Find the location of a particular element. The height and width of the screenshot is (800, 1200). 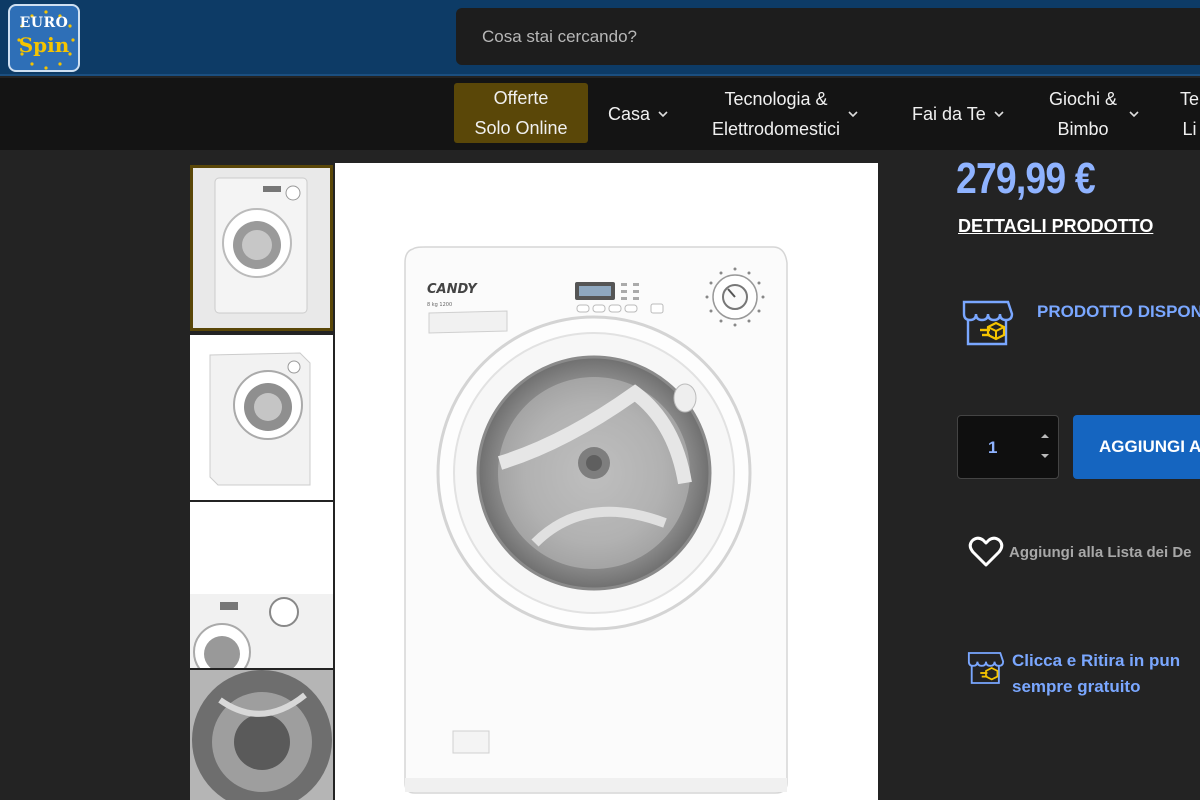

nav-item-label: Te Li is located at coordinates (1190, 114).